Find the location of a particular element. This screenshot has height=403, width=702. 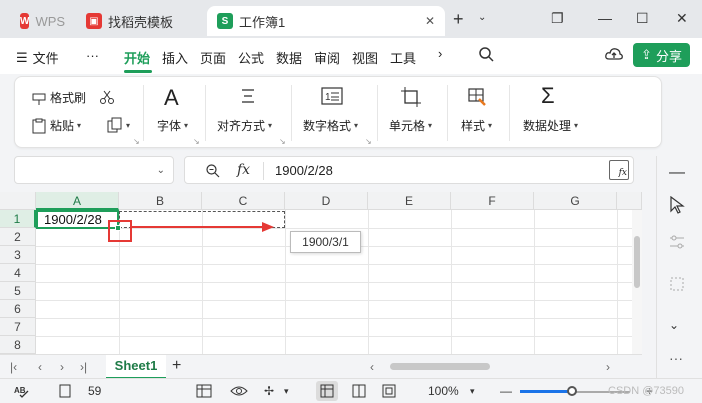

sheet-tab-sheet1: Sheet1 is located at coordinates (136, 367).